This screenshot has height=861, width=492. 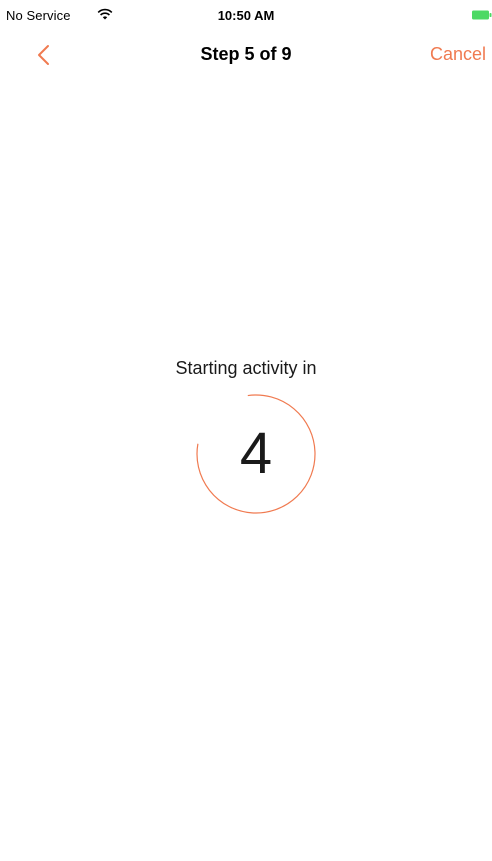 What do you see at coordinates (482, 15) in the screenshot?
I see `battery-icon` at bounding box center [482, 15].